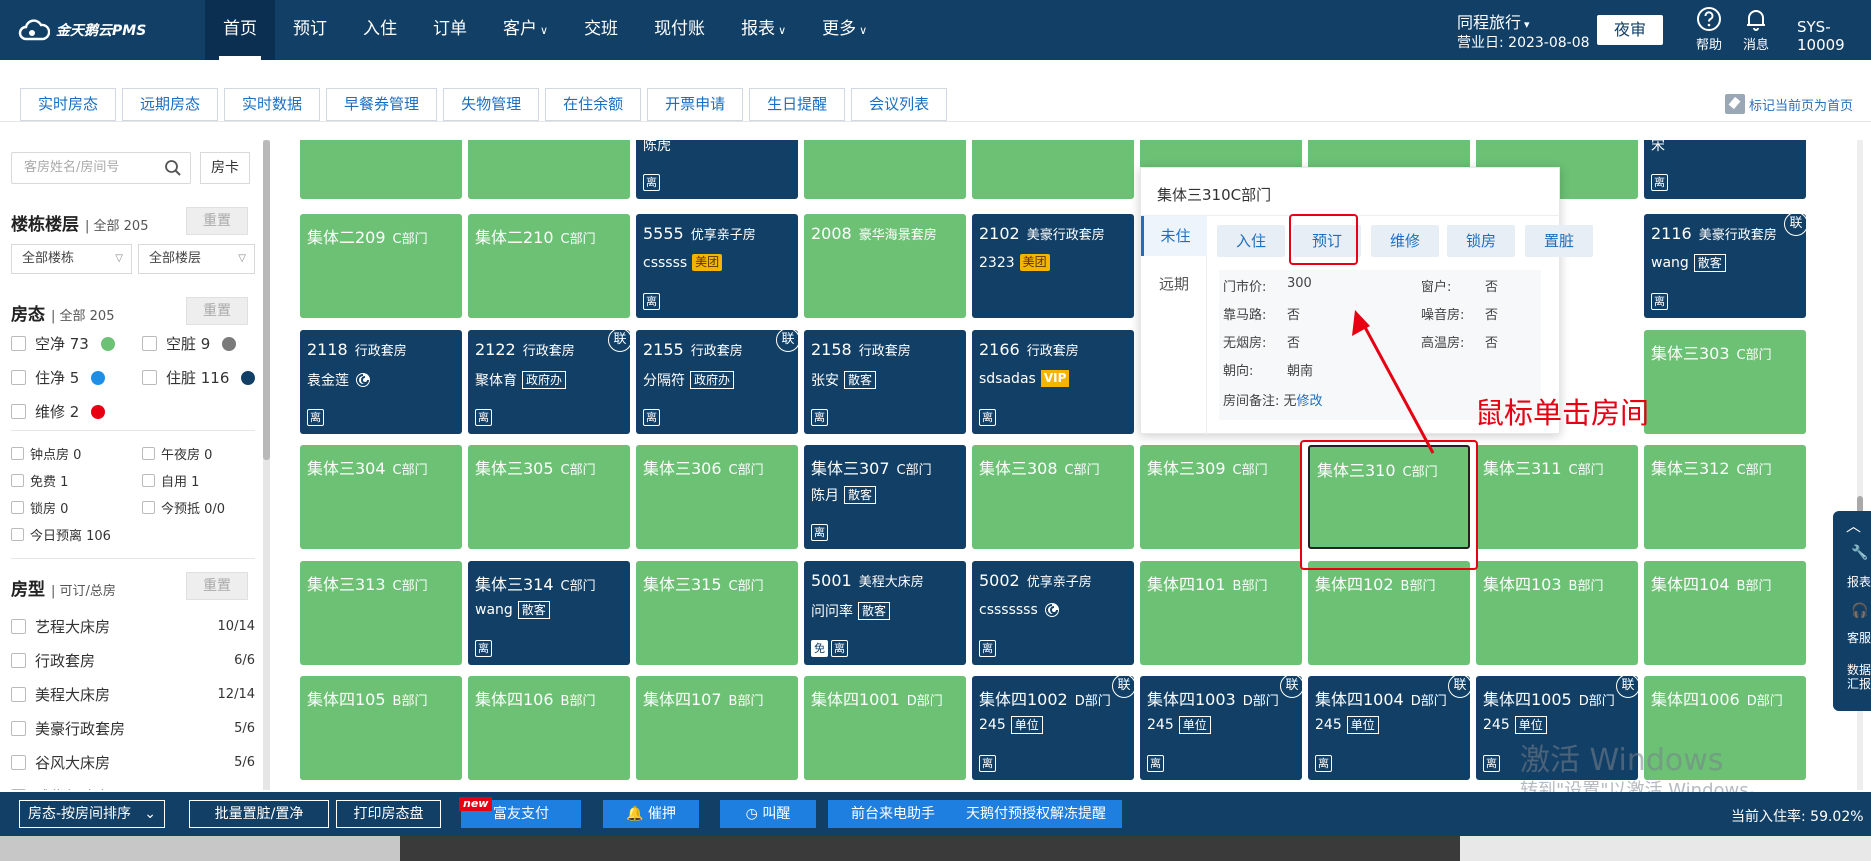 The height and width of the screenshot is (861, 1871). Describe the element at coordinates (382, 104) in the screenshot. I see `tab-3: 早餐券管理` at that location.